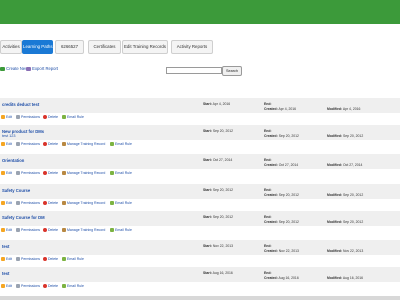 The image size is (400, 300). Describe the element at coordinates (218, 273) in the screenshot. I see `start-field: Start: Aug 16, 2016` at that location.